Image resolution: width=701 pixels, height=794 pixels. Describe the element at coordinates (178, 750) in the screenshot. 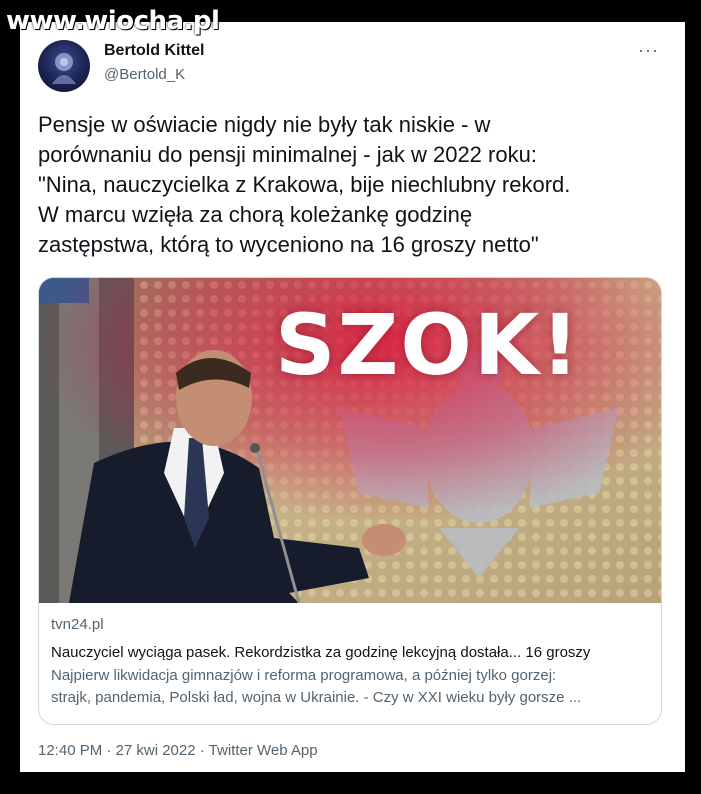

I see `tweet-timestamp: 12:40 PM · 27 kwi 2022 · Twitter Web App` at that location.